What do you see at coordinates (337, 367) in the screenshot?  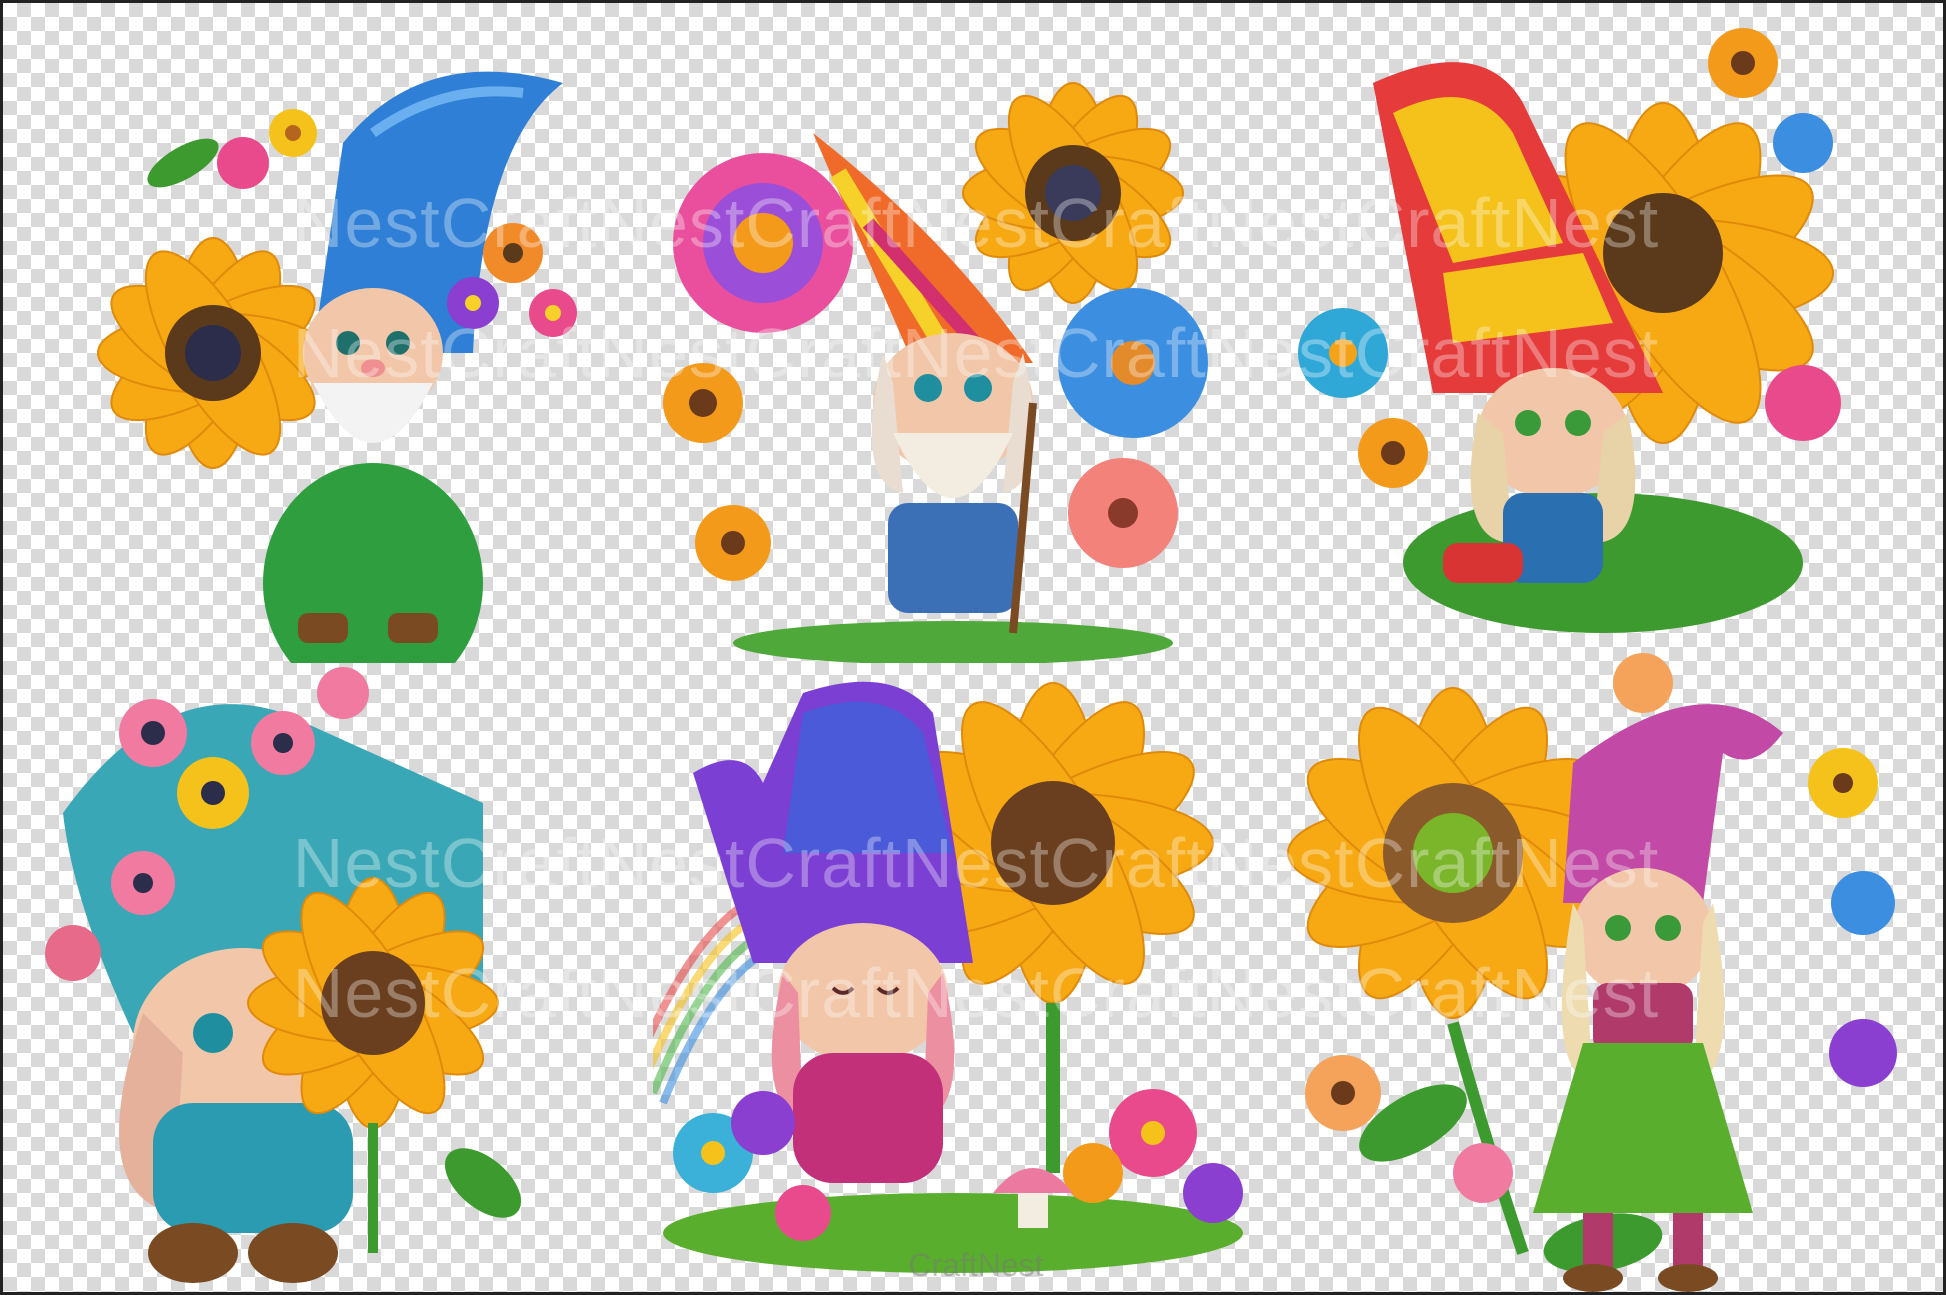 I see `gnome-1-drawing` at bounding box center [337, 367].